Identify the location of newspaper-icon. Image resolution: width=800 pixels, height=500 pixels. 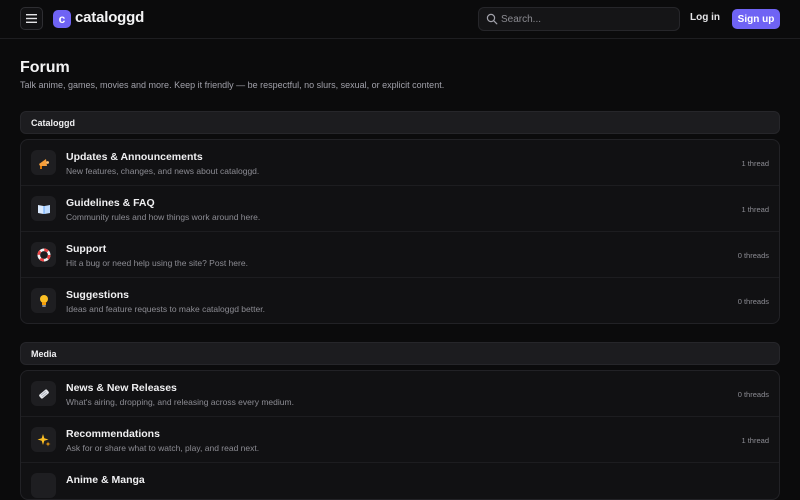
(43, 393).